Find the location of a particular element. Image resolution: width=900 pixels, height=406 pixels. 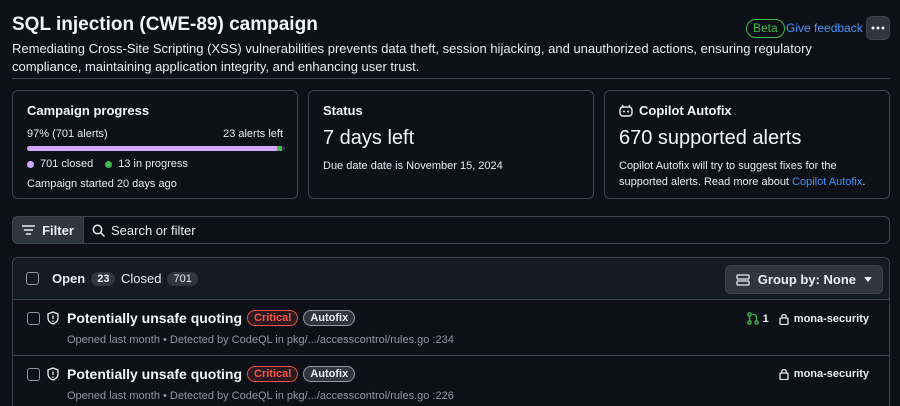

beta-badge: Beta is located at coordinates (765, 28).